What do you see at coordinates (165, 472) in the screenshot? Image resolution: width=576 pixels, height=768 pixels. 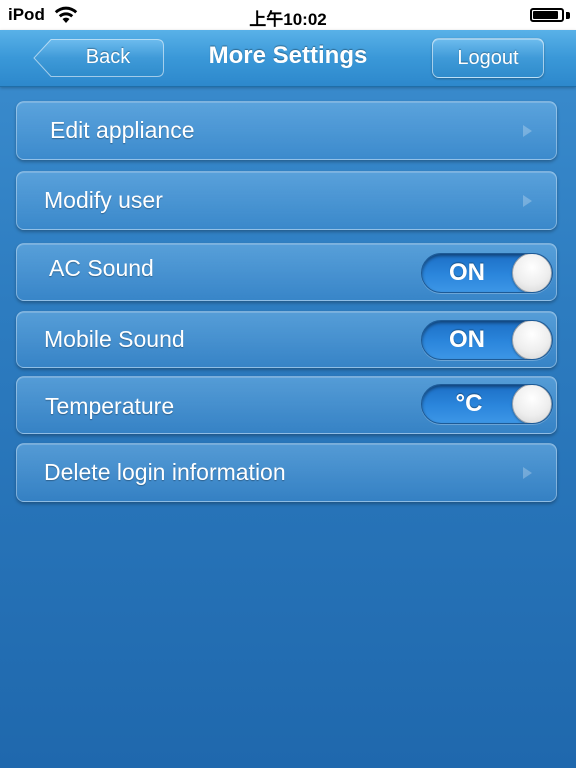 I see `row-label: Delete login information` at bounding box center [165, 472].